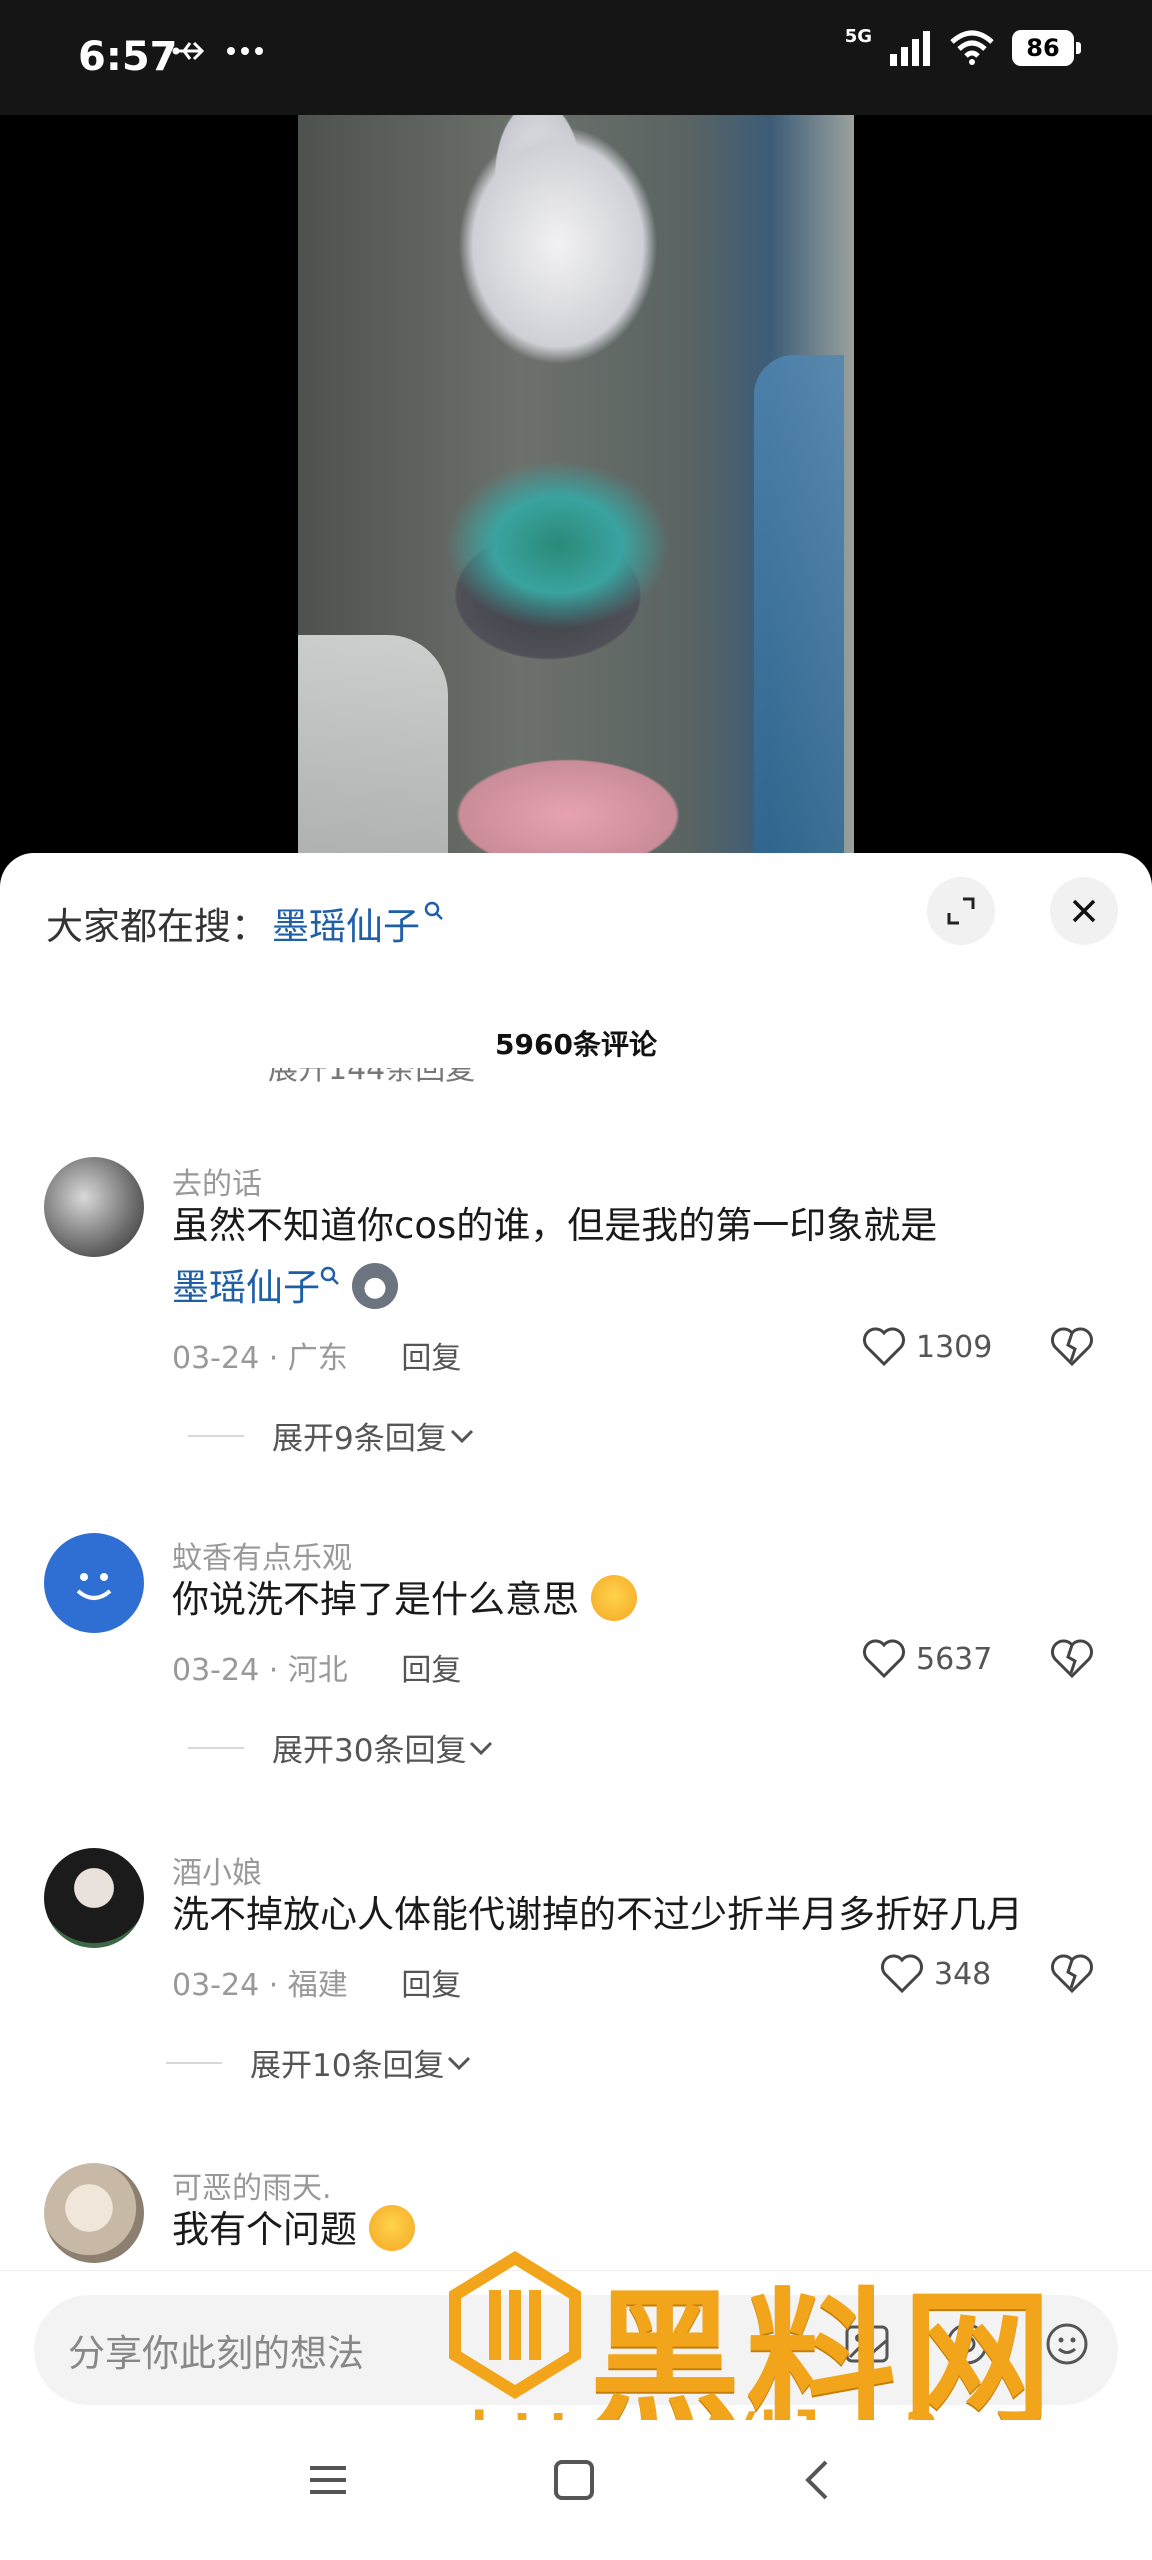 This screenshot has height=2560, width=1152. I want to click on input-actions, so click(967, 2344).